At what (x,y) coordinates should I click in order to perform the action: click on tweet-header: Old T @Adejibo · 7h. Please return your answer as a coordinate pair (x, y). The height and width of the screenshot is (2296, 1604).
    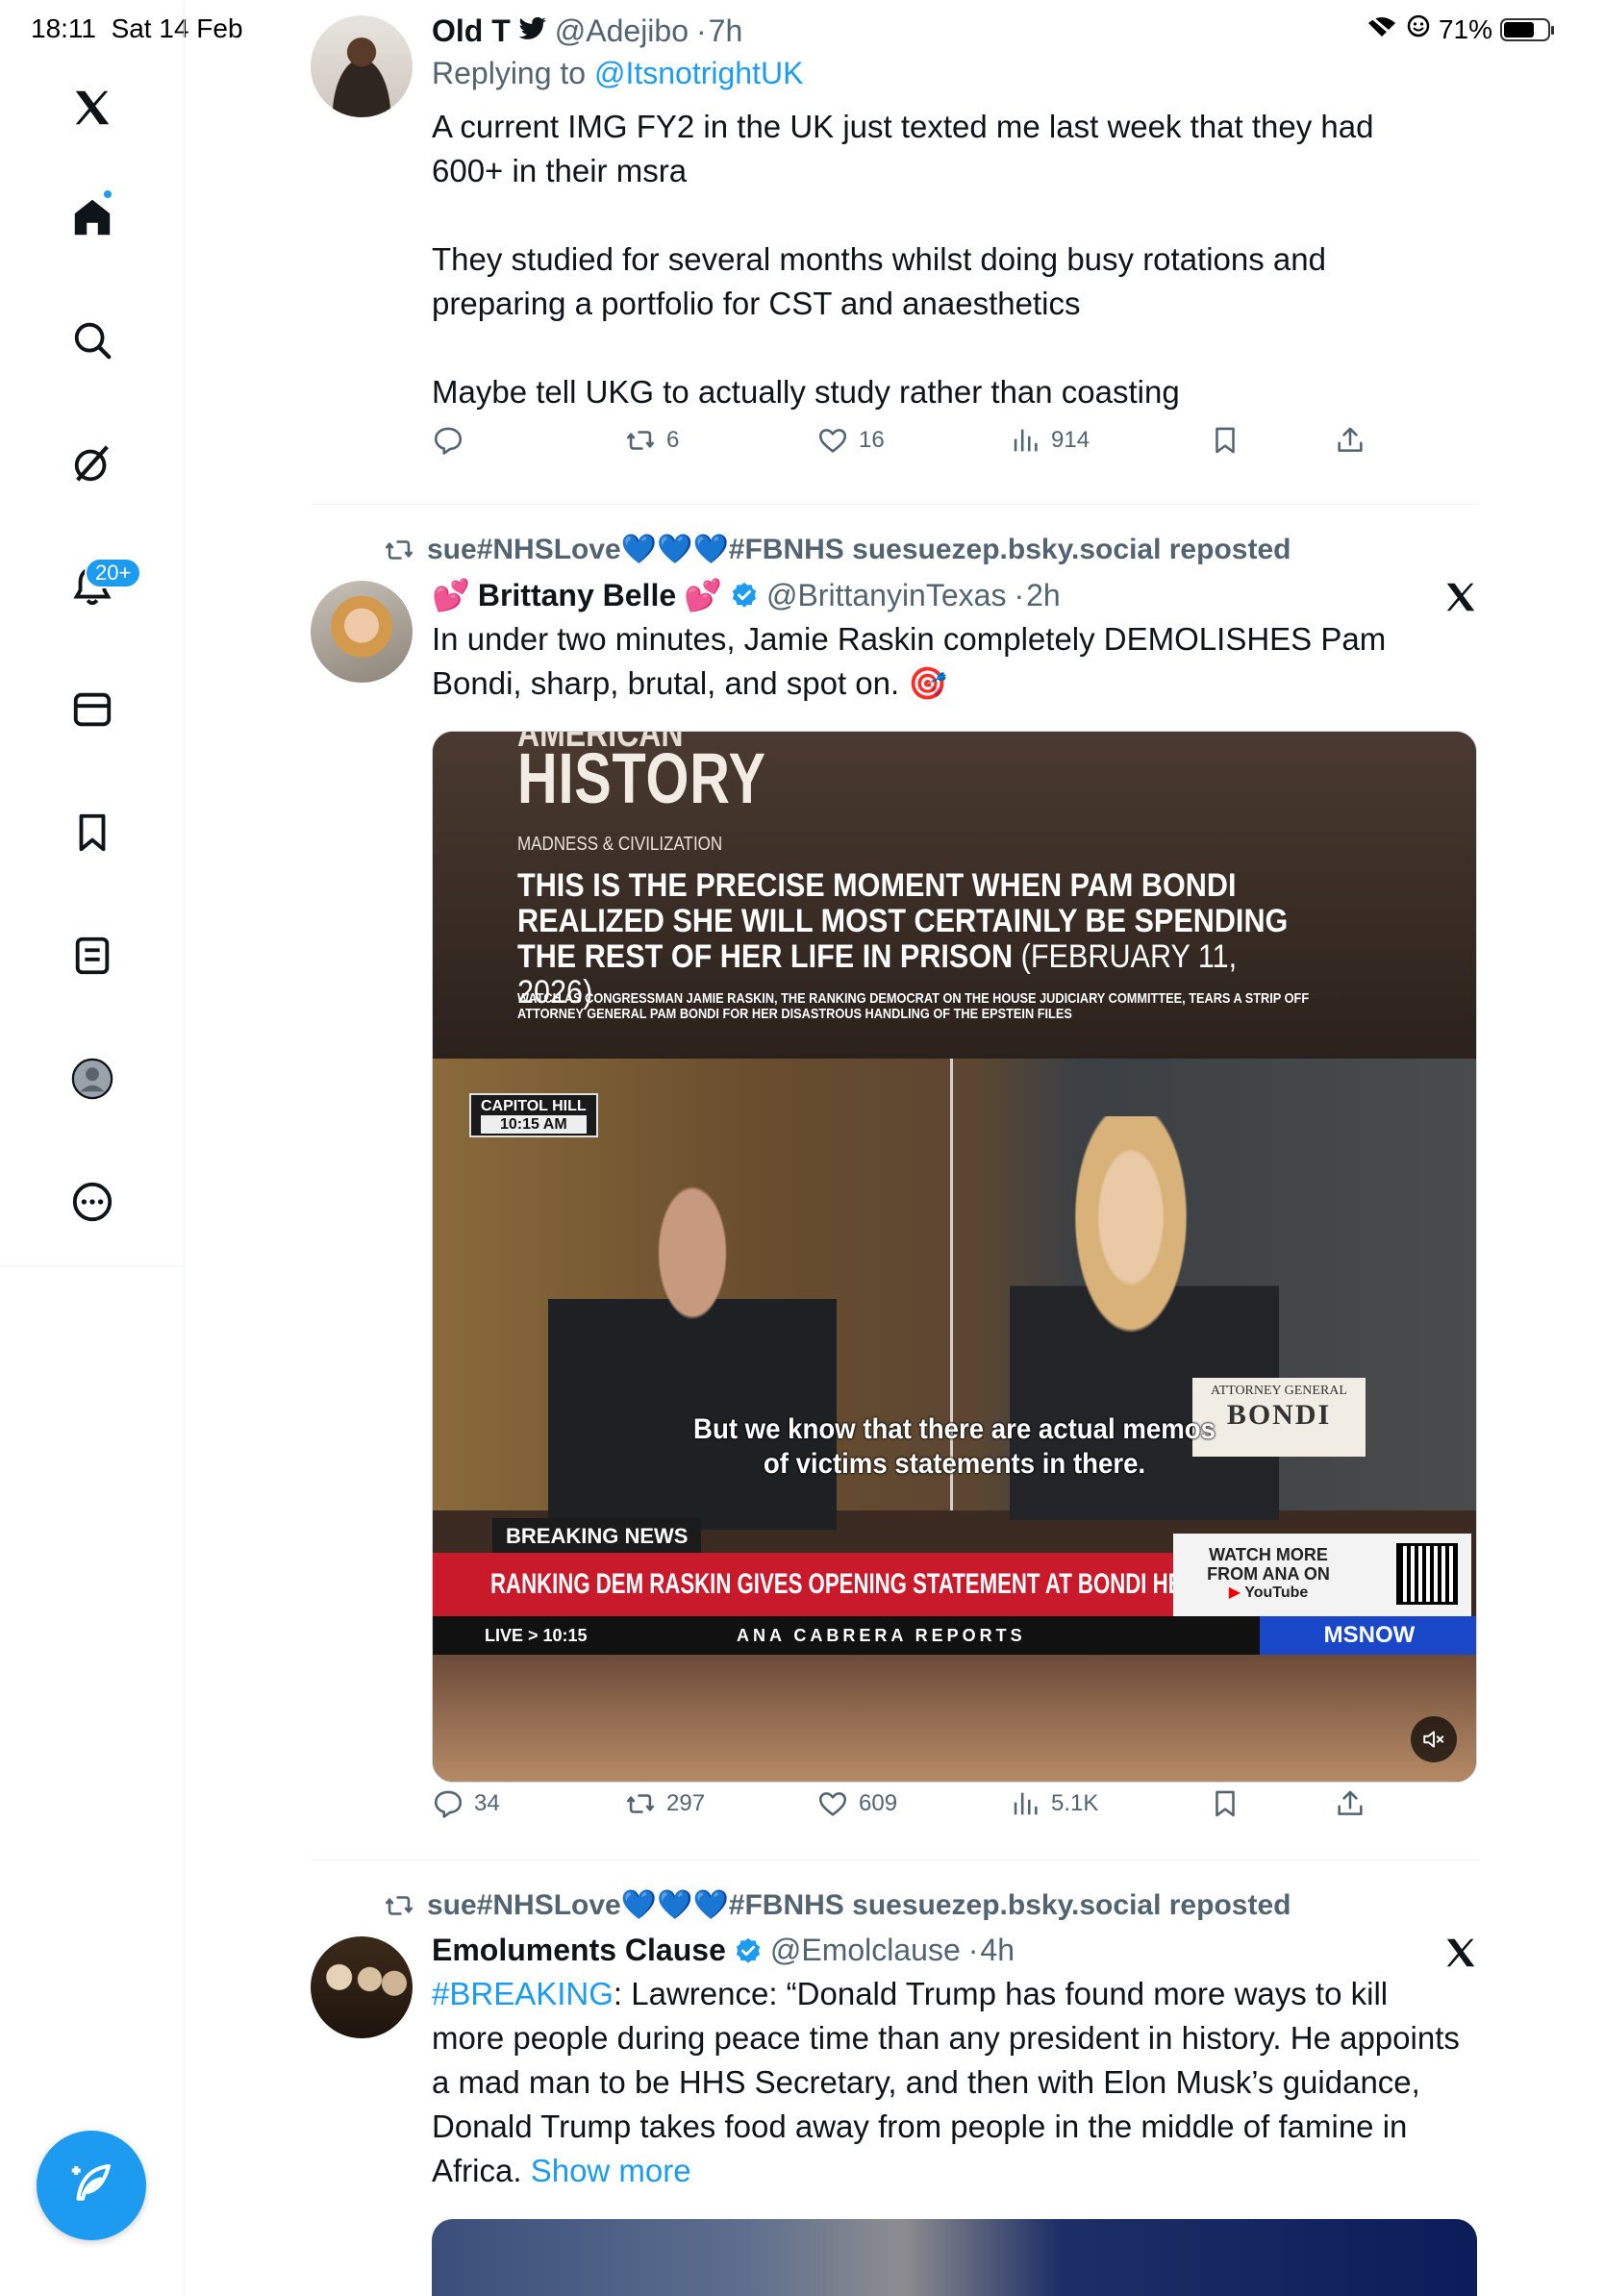
    Looking at the image, I should click on (955, 31).